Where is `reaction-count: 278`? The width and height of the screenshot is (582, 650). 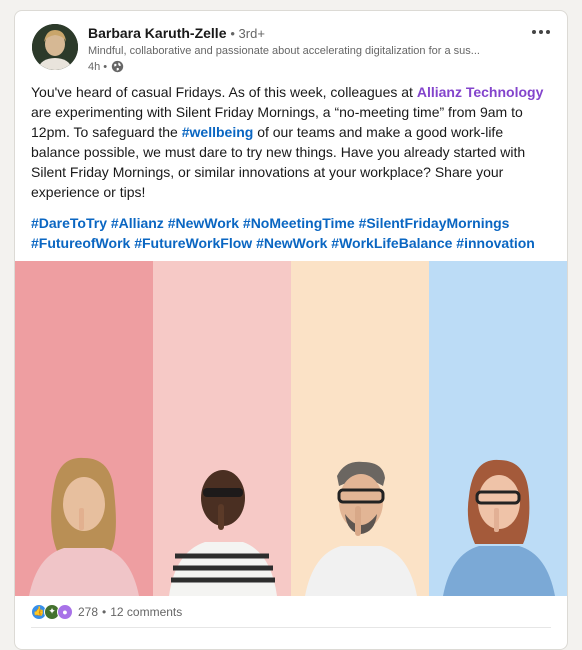
reaction-count: 278 is located at coordinates (88, 612).